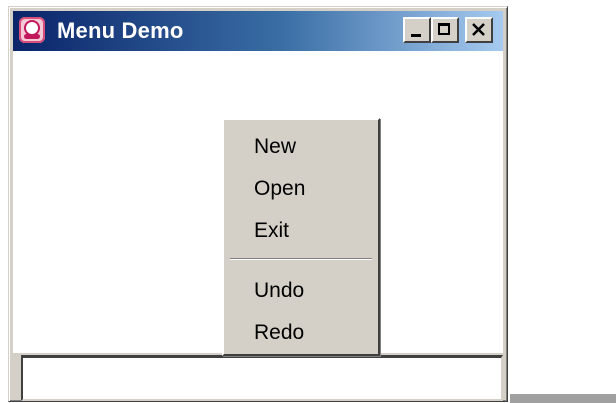 The height and width of the screenshot is (403, 616). Describe the element at coordinates (301, 259) in the screenshot. I see `menu-separator` at that location.